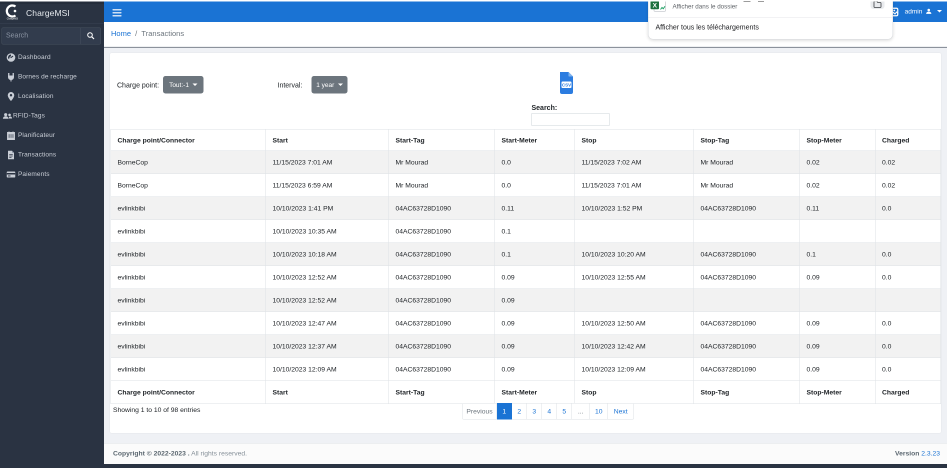 Image resolution: width=947 pixels, height=468 pixels. Describe the element at coordinates (13, 19) in the screenshot. I see `svg-text: ChargeMSI` at that location.